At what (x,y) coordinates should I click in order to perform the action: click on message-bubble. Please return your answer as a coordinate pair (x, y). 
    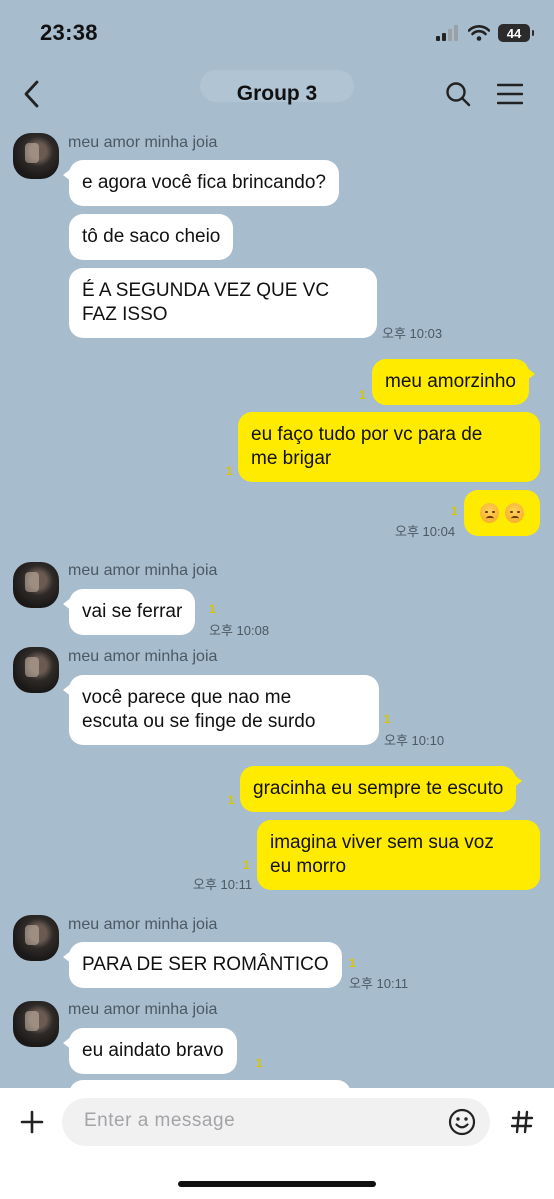
    Looking at the image, I should click on (502, 513).